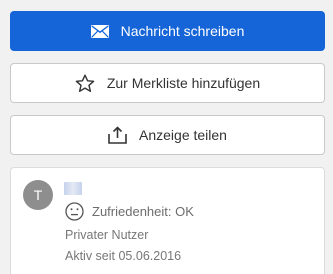 The image size is (333, 274). I want to click on seller-type: Privater Nutzer, so click(107, 235).